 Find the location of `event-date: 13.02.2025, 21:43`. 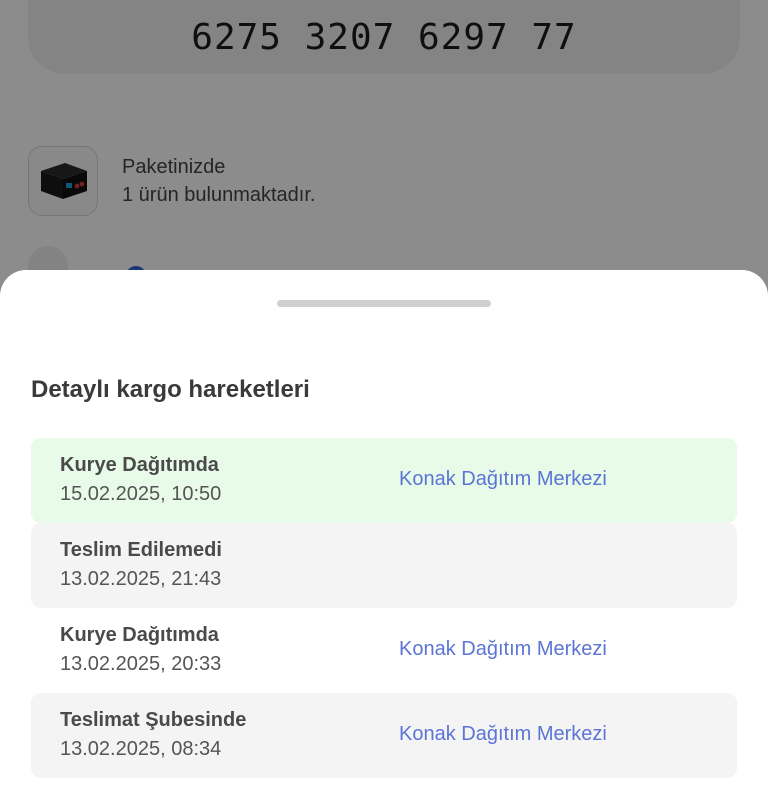

event-date: 13.02.2025, 21:43 is located at coordinates (141, 579).